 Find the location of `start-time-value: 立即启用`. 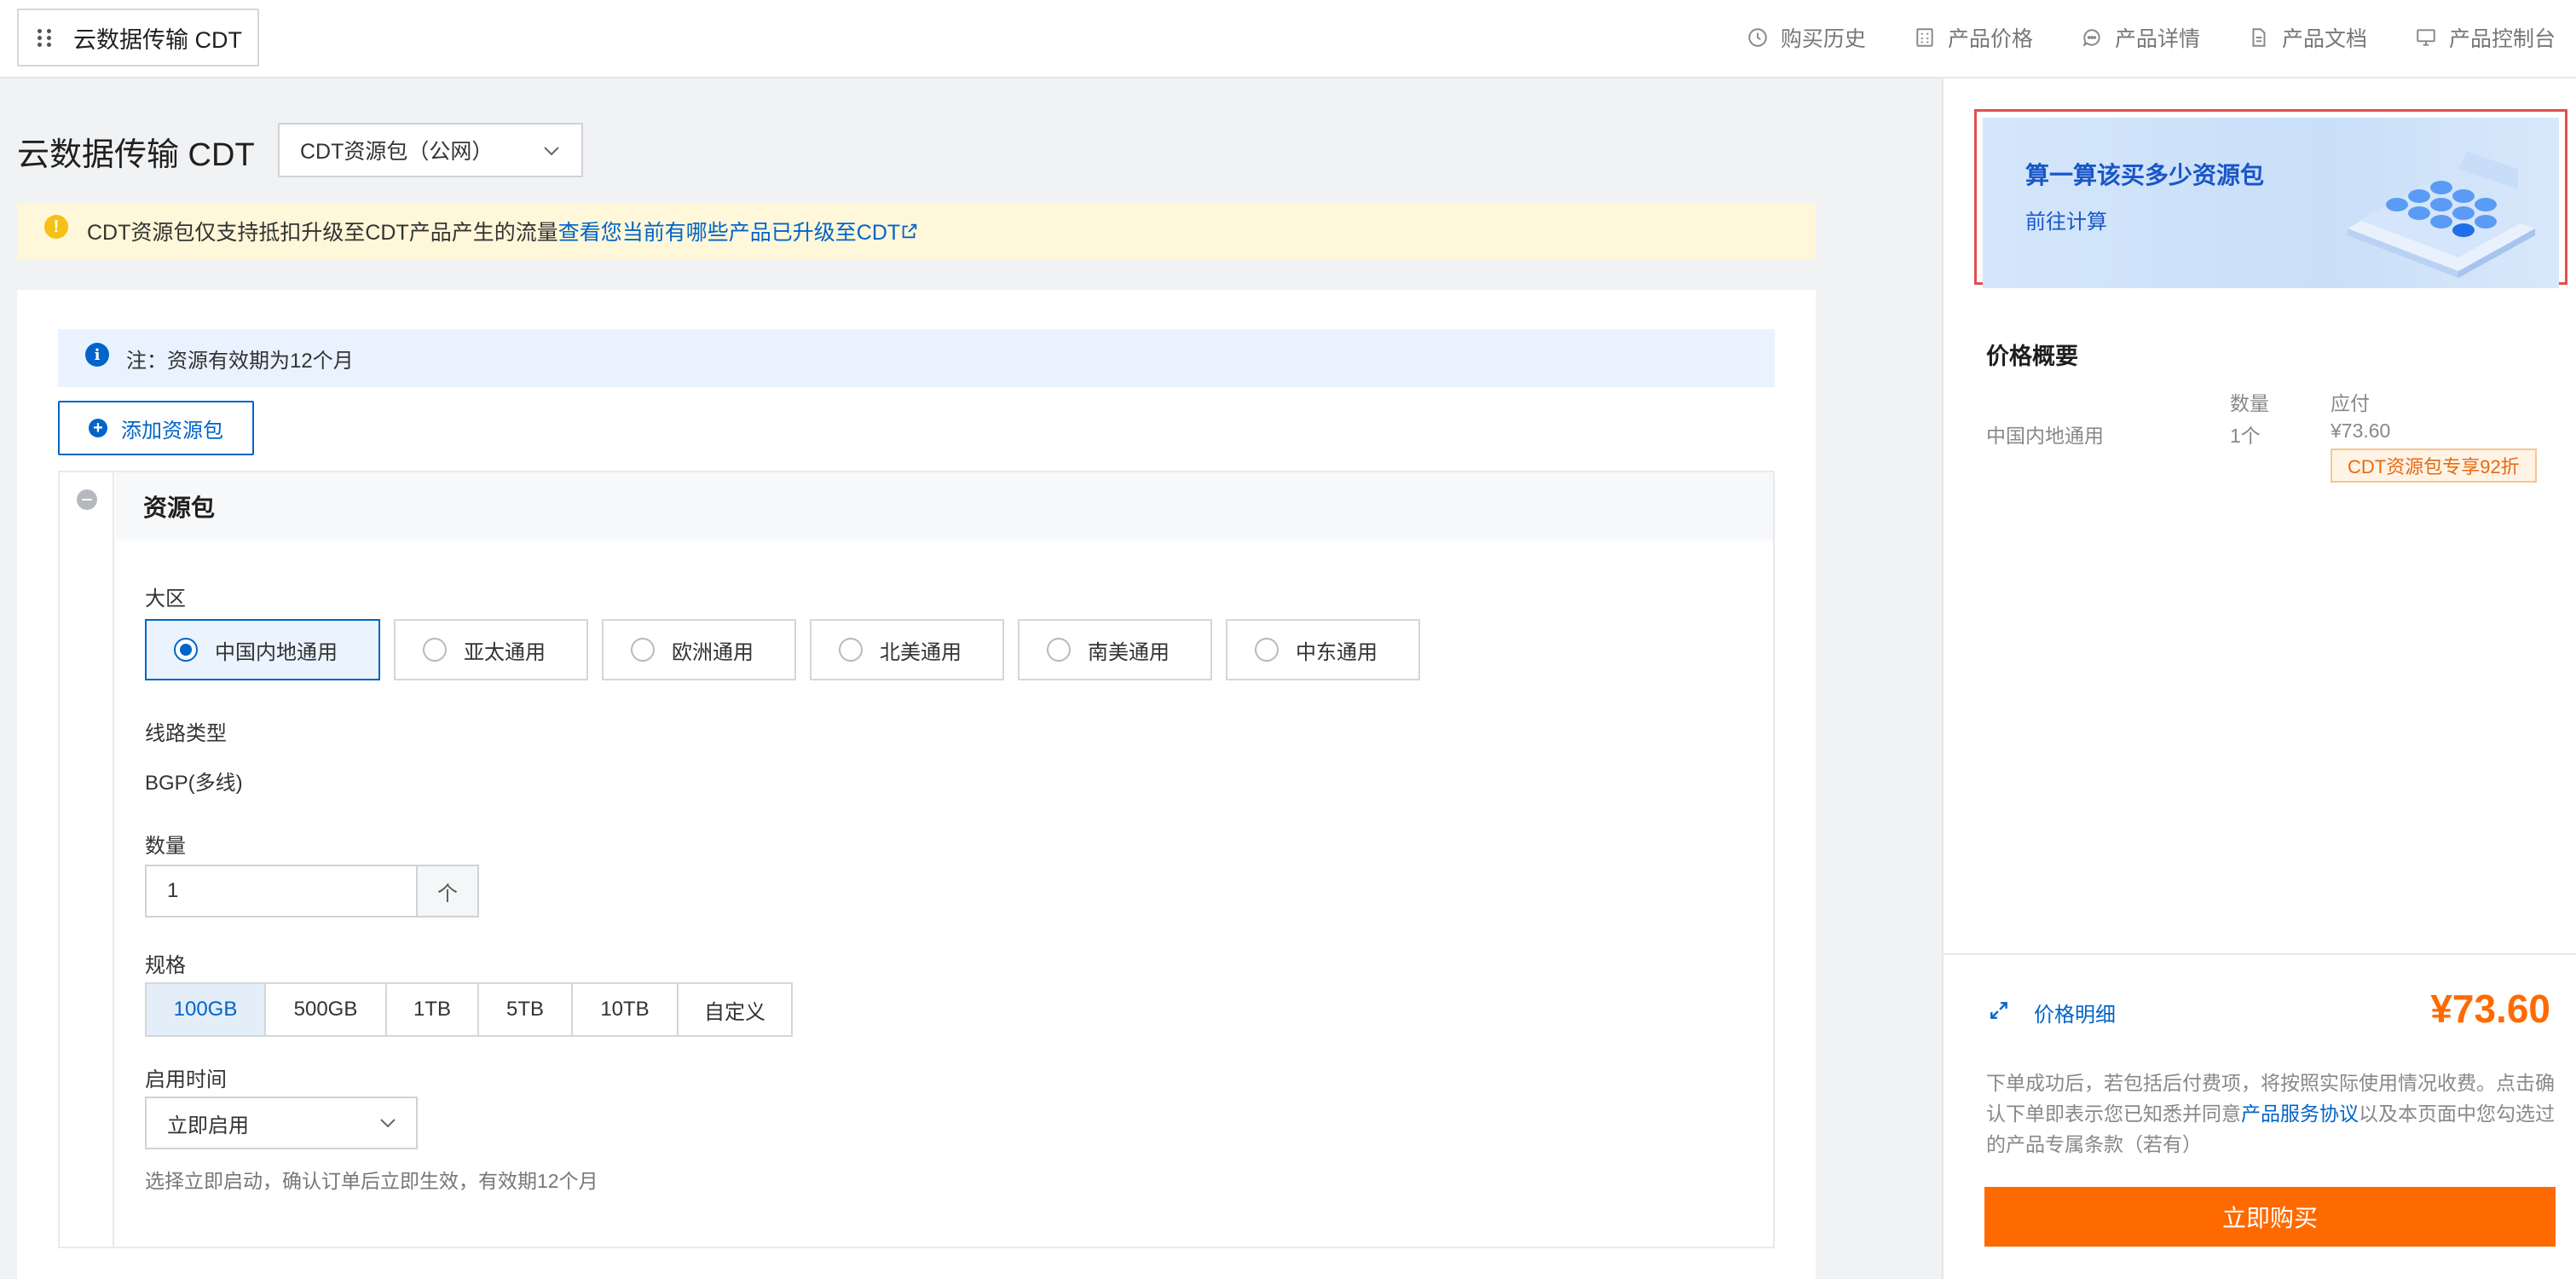

start-time-value: 立即启用 is located at coordinates (208, 1125).